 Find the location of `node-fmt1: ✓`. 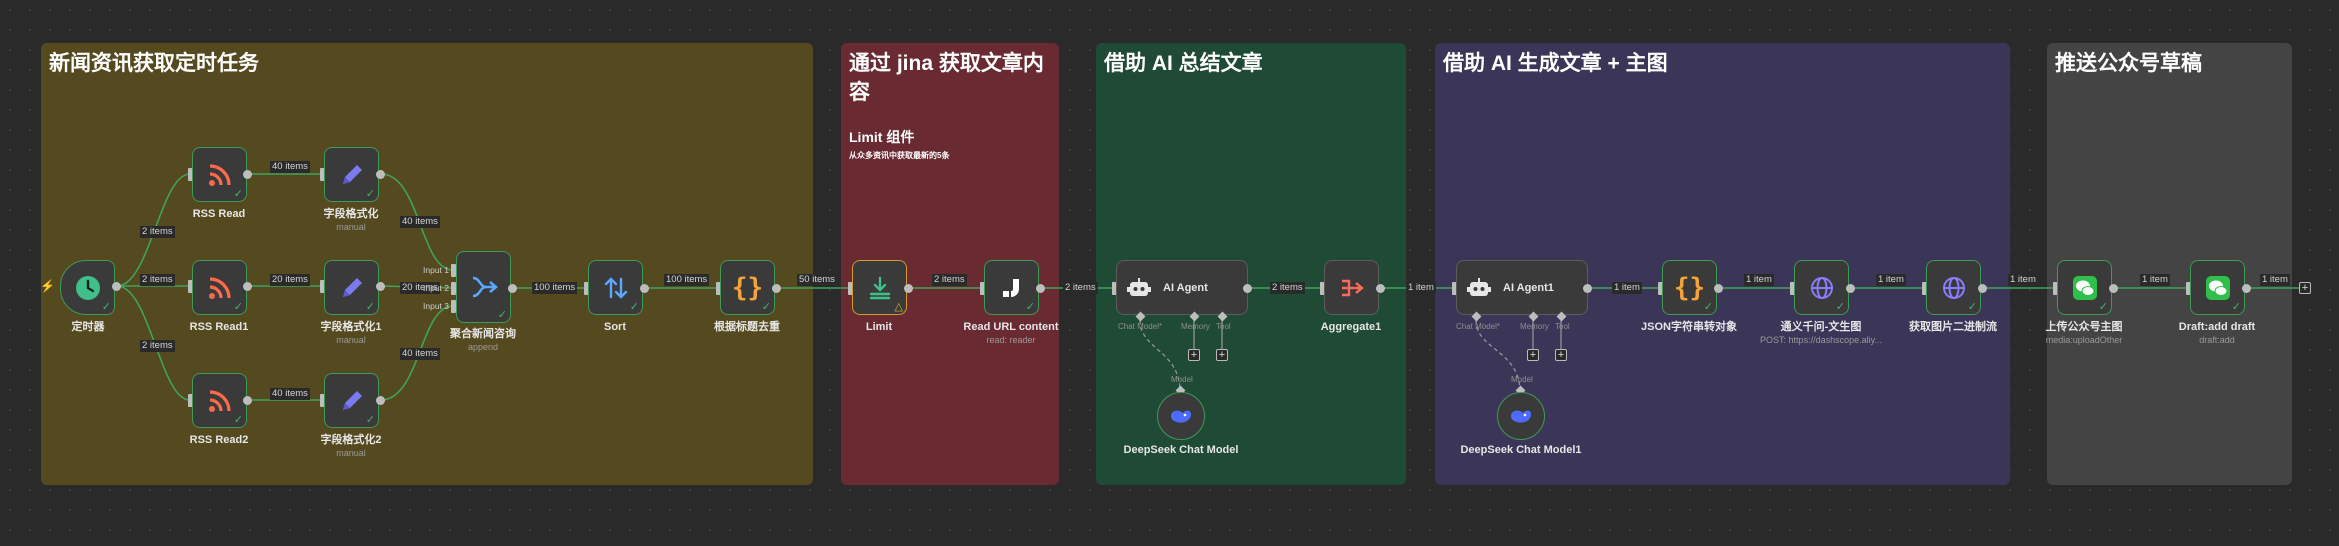

node-fmt1: ✓ is located at coordinates (351, 287).